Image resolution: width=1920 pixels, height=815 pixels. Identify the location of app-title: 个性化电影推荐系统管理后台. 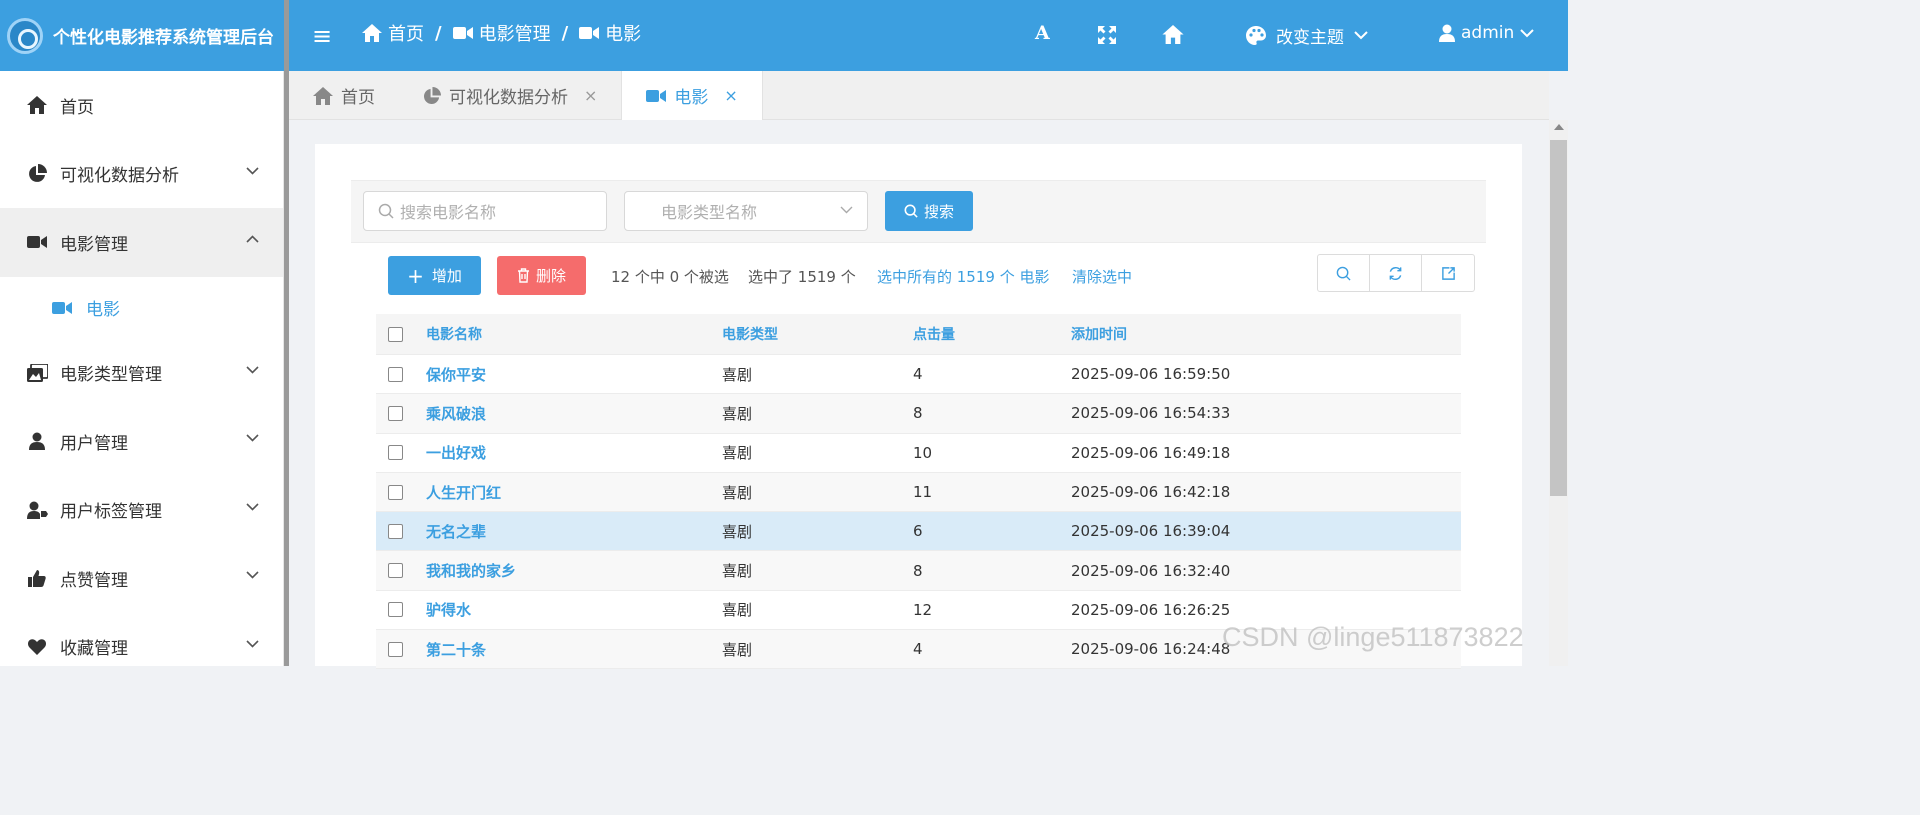
(163, 38).